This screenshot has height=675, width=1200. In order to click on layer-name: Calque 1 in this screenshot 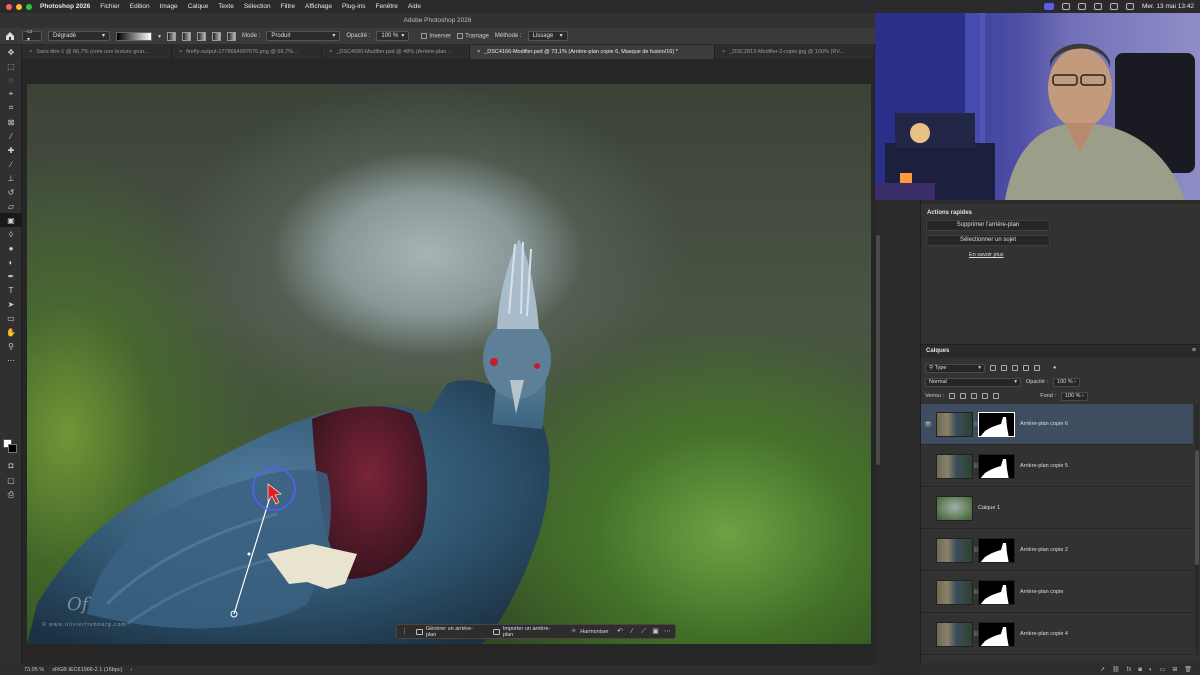, I will do `click(989, 508)`.